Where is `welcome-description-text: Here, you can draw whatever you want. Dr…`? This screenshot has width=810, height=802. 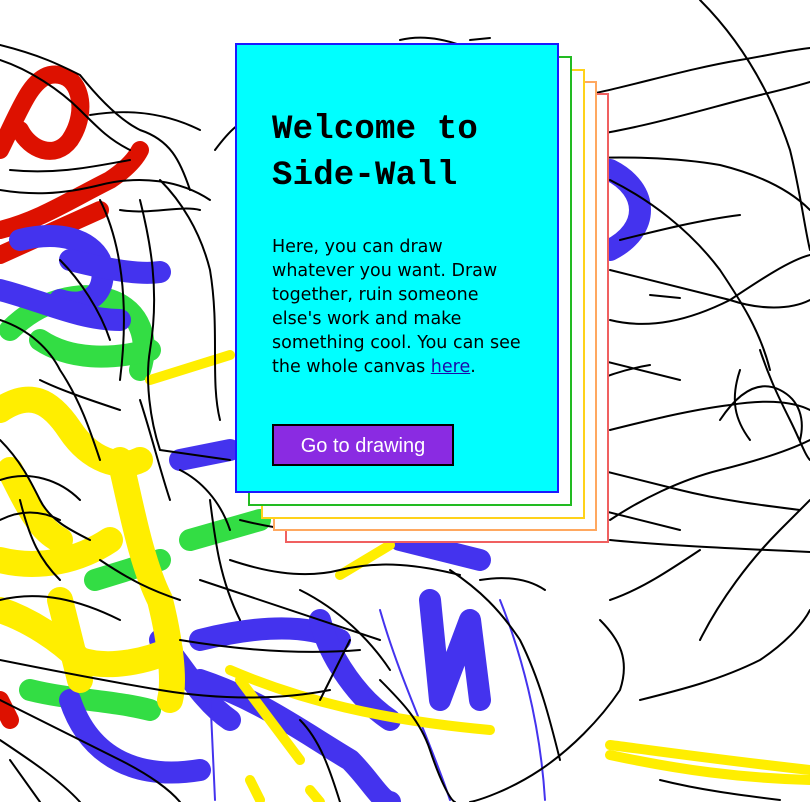 welcome-description-text: Here, you can draw whatever you want. Dr… is located at coordinates (396, 307).